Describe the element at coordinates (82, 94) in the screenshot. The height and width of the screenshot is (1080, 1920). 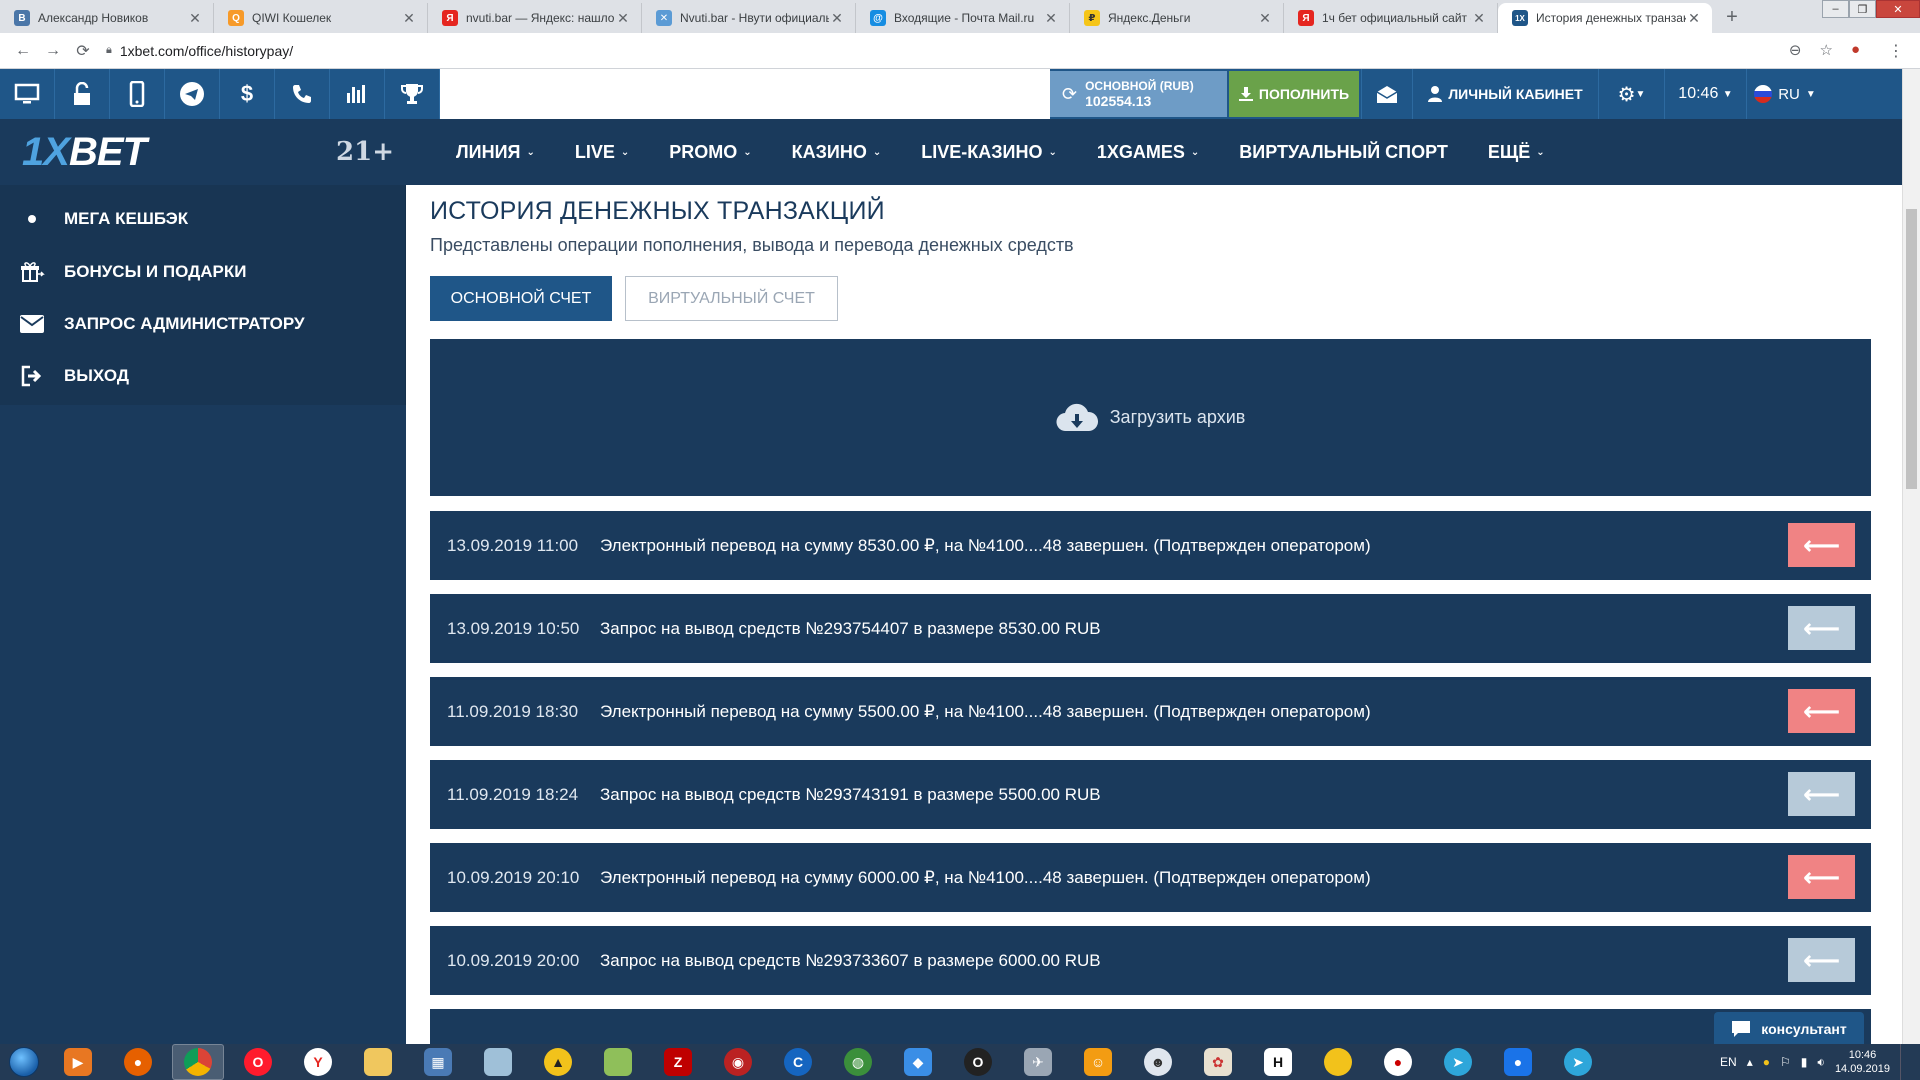
I see `unlock-icon` at that location.